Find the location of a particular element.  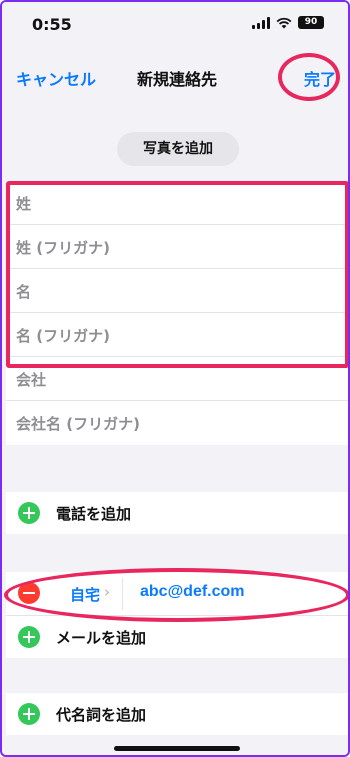

add-photo-button: 写真を追加 is located at coordinates (178, 149).